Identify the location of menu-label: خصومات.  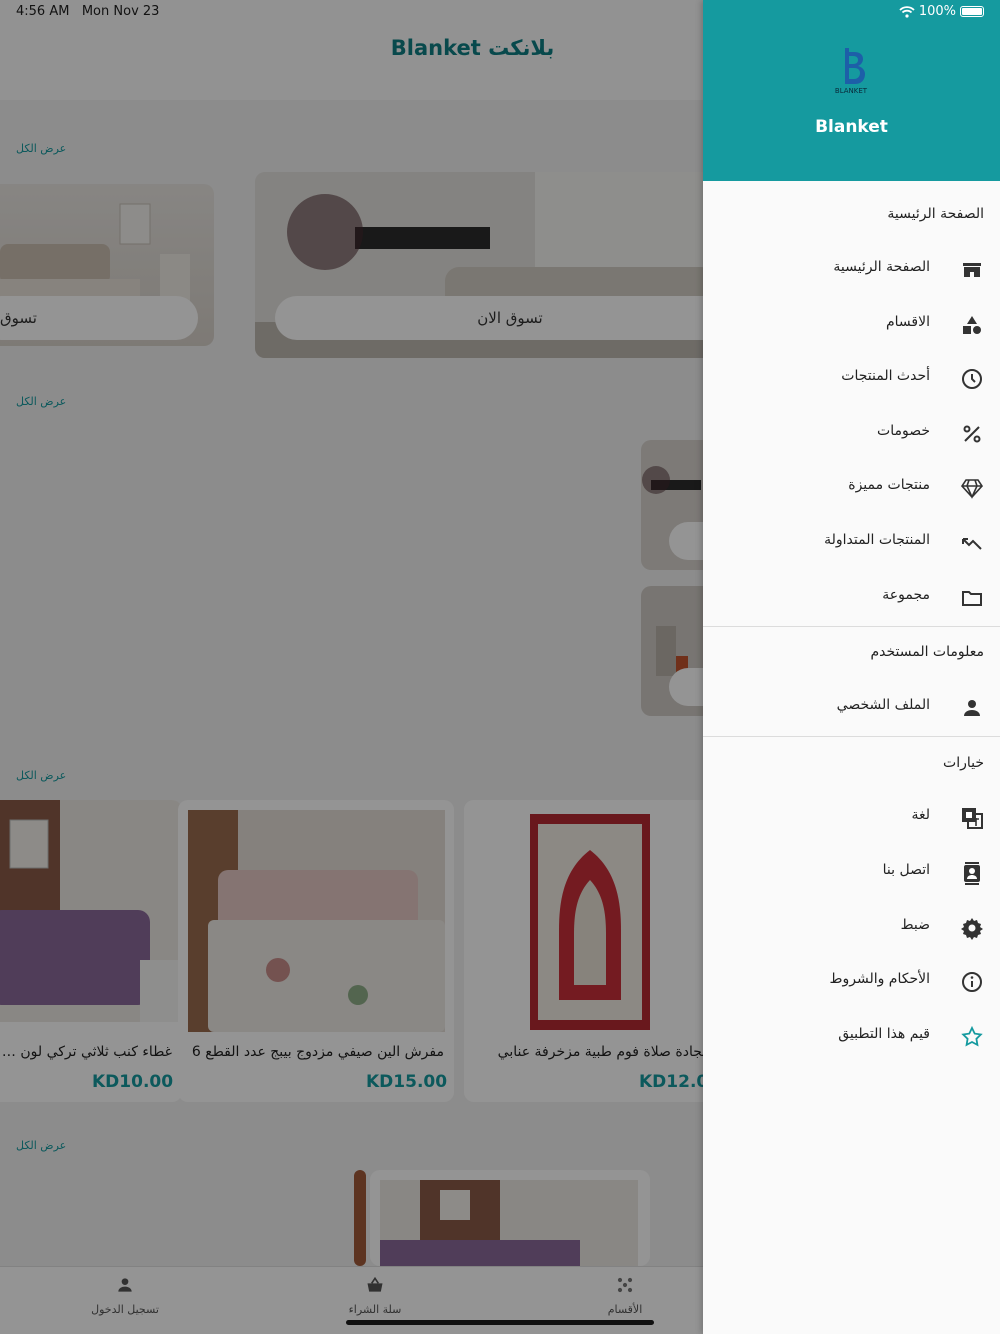
(903, 431).